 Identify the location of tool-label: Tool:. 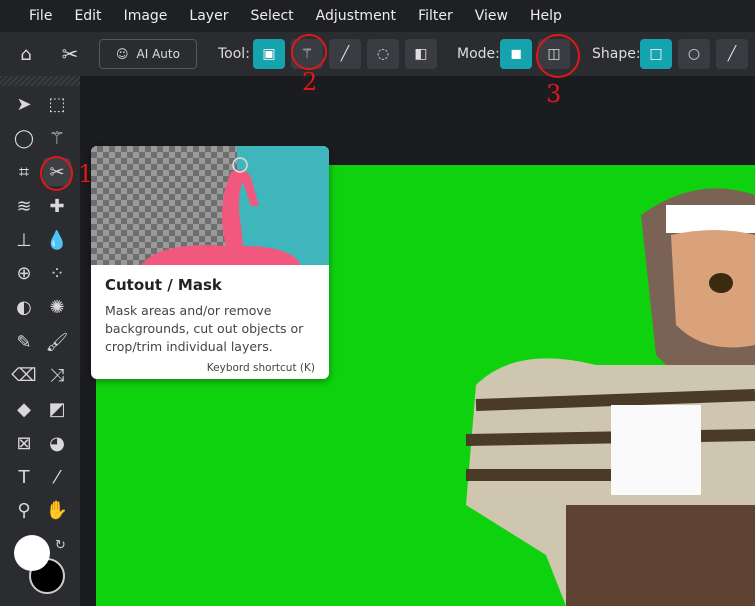
(234, 54).